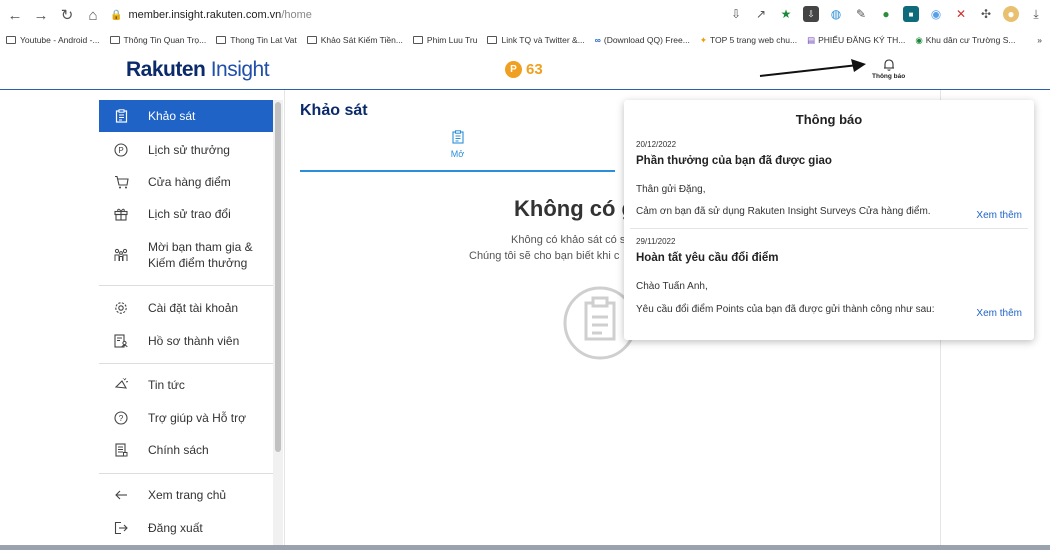 The width and height of the screenshot is (1050, 550). What do you see at coordinates (205, 15) in the screenshot?
I see `url-host: member.insight.rakuten.com.vn` at bounding box center [205, 15].